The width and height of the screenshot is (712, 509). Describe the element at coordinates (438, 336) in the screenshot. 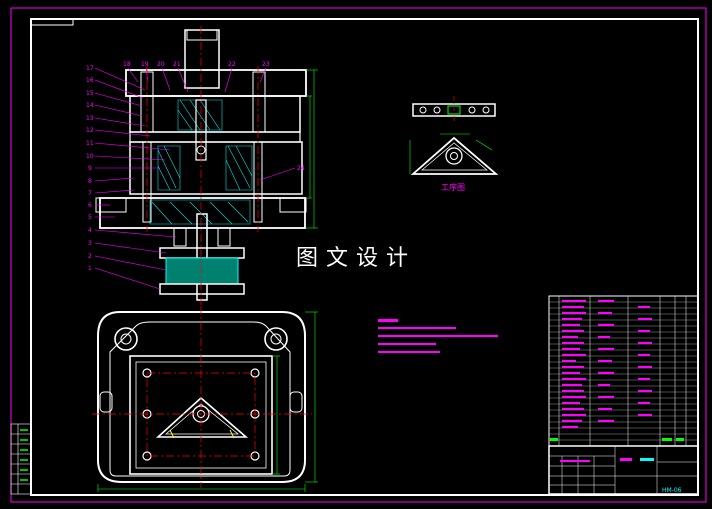

I see `technical-notes` at that location.